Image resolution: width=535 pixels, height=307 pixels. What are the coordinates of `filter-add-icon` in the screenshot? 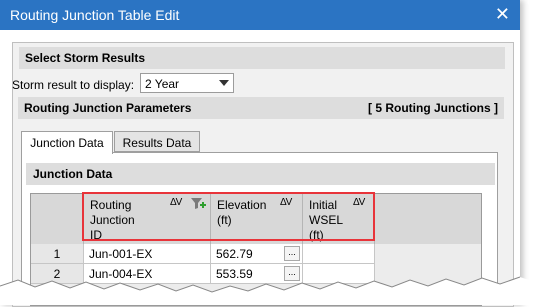 It's located at (198, 204).